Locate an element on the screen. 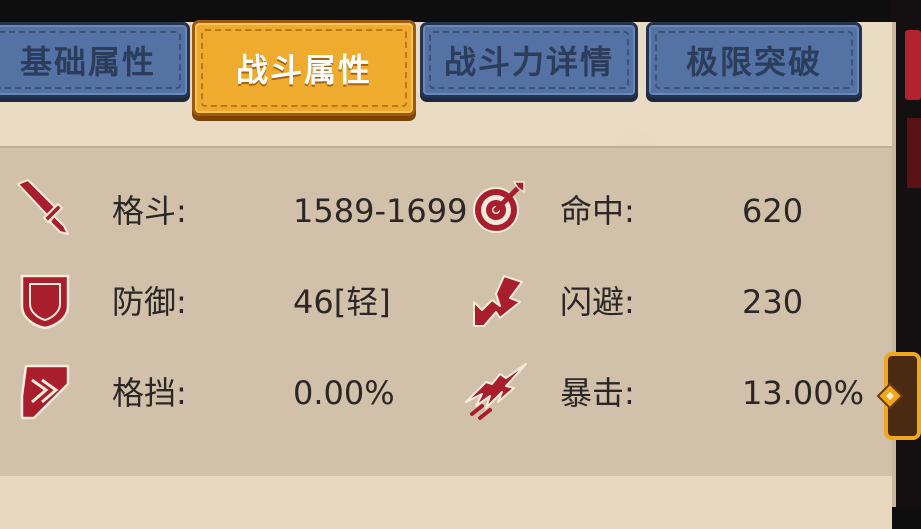 This screenshot has width=921, height=529. stat-value-fight: 1589-1699 is located at coordinates (380, 211).